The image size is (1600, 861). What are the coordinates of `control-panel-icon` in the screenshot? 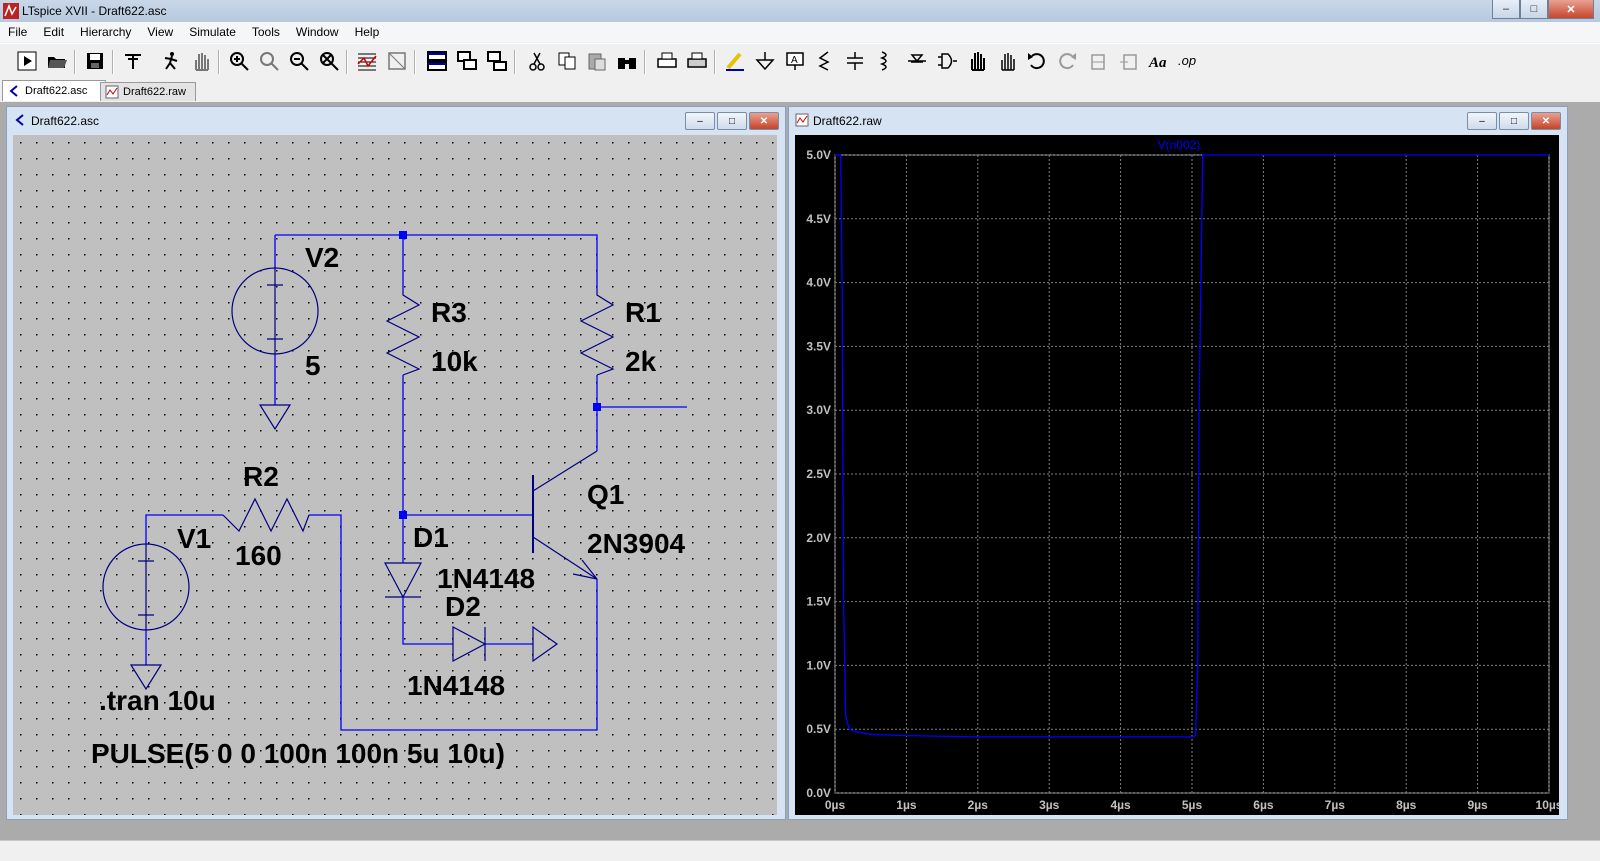 It's located at (133, 61).